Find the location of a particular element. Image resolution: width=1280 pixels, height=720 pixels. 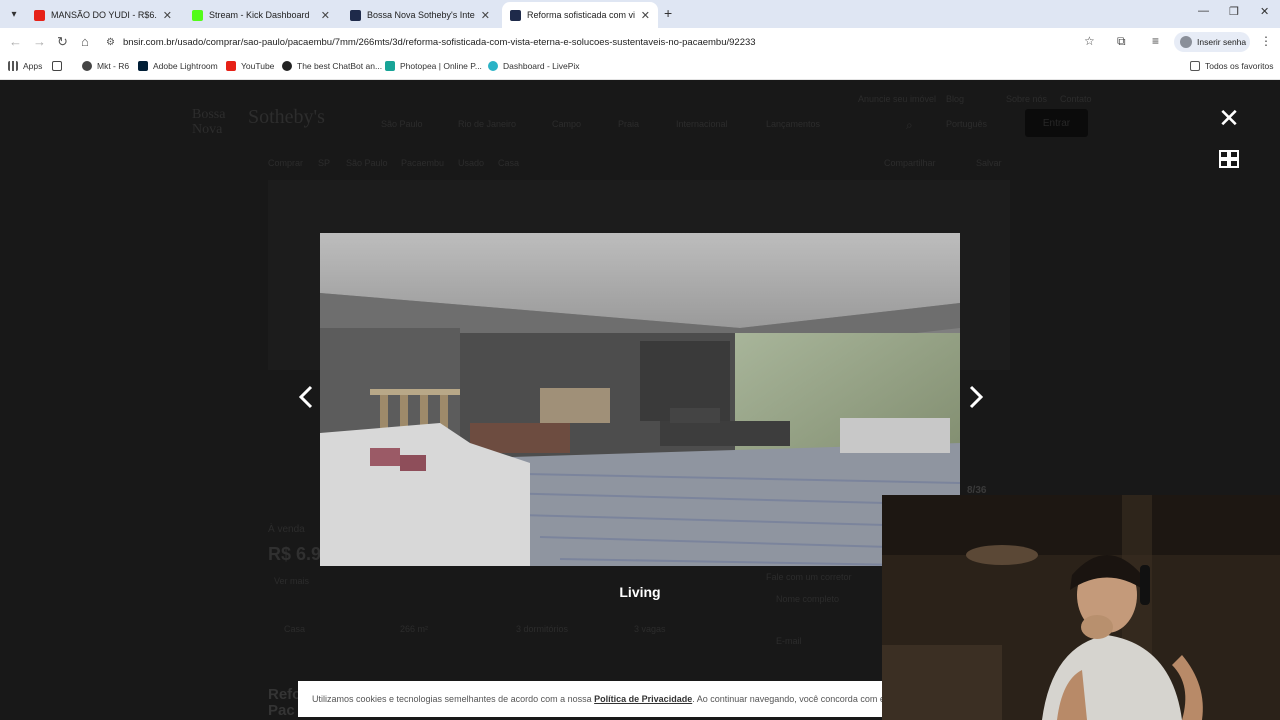

bookmark-label: Adobe Lightroom is located at coordinates (185, 66).